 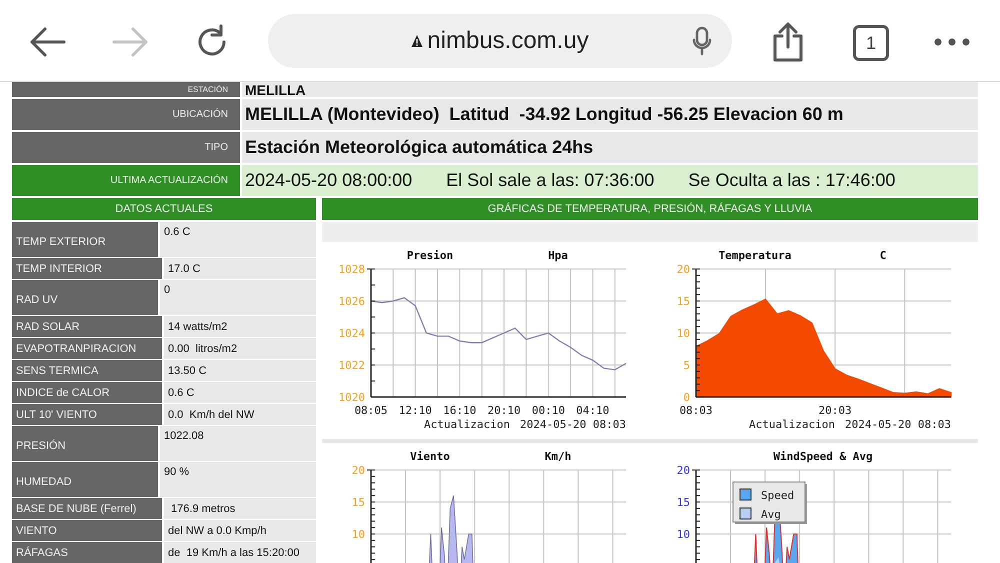 What do you see at coordinates (164, 209) in the screenshot?
I see `section-header: DATOS ACTUALES` at bounding box center [164, 209].